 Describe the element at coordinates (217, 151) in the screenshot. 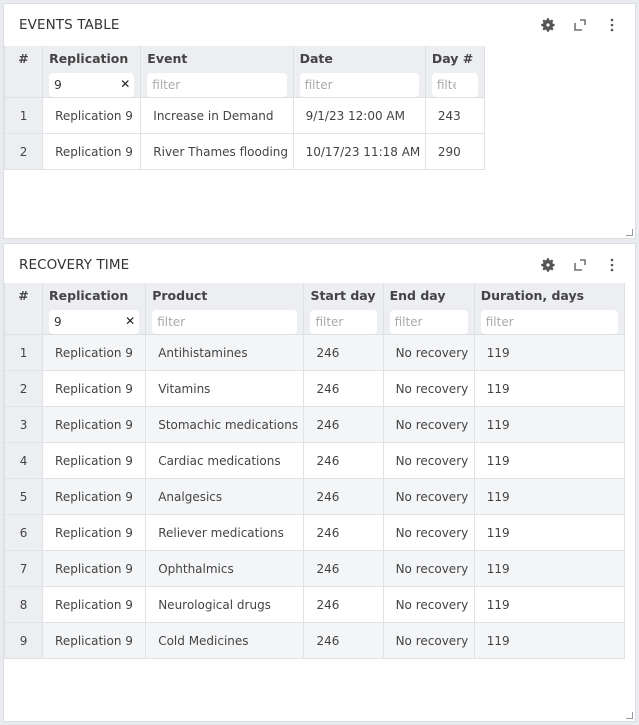

I see `cell-event: River Thames flooding` at that location.